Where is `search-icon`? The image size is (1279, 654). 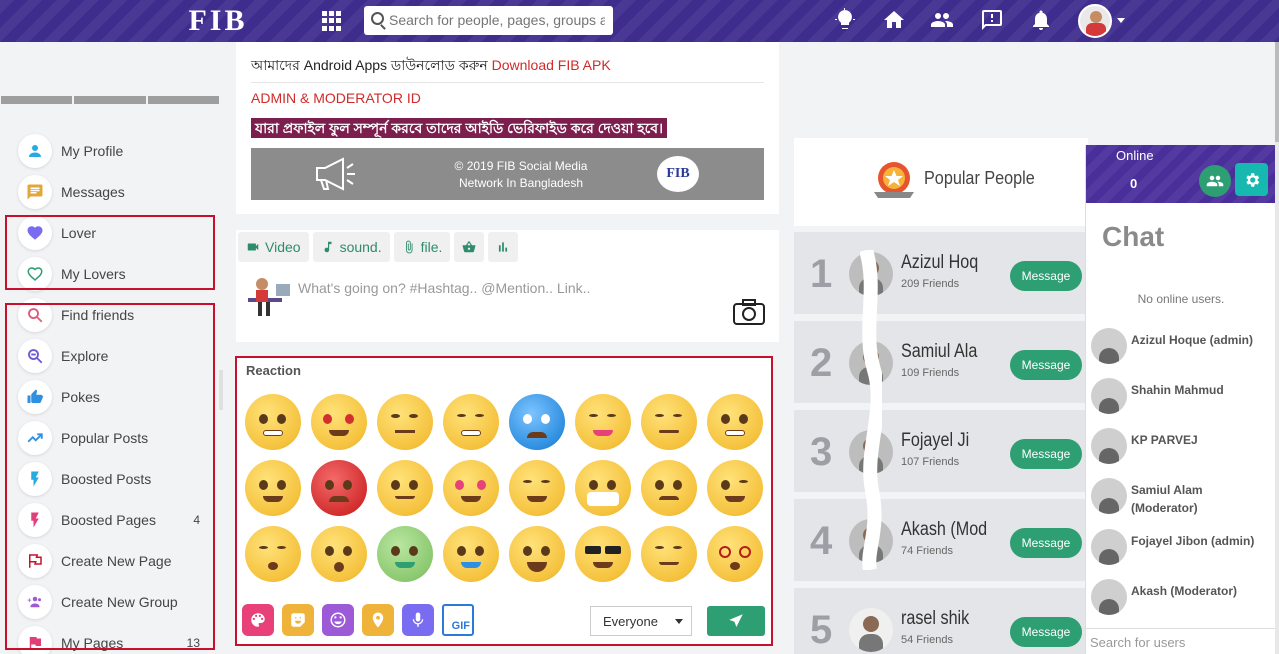
search-icon is located at coordinates (377, 18).